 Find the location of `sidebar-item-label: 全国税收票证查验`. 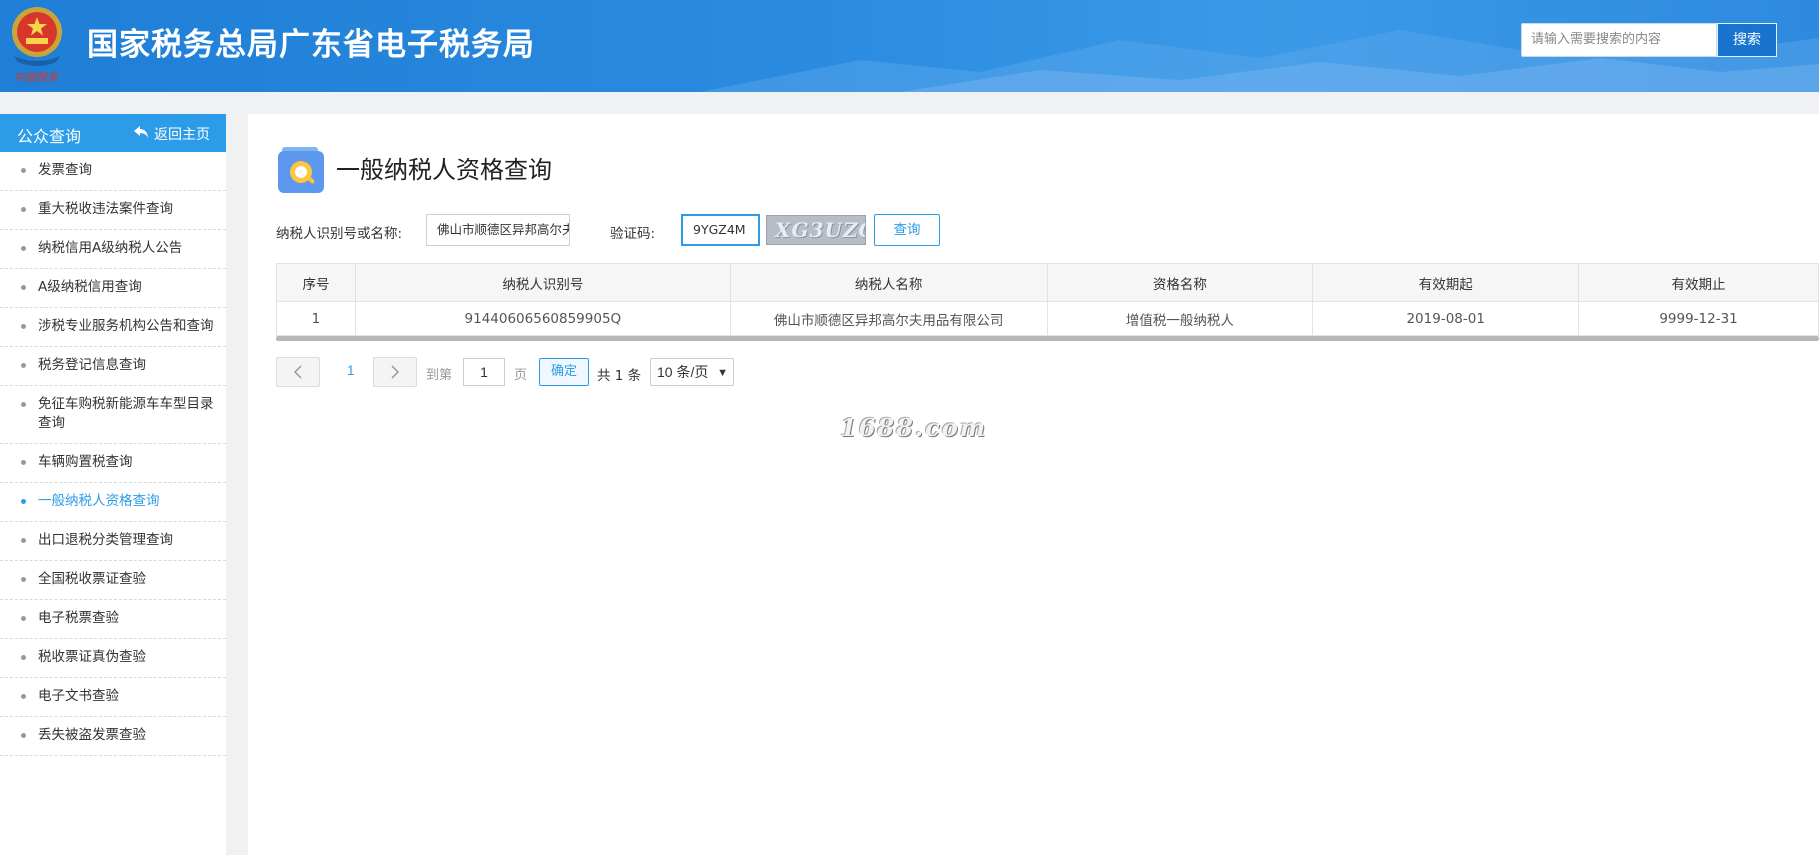

sidebar-item-label: 全国税收票证查验 is located at coordinates (92, 579).